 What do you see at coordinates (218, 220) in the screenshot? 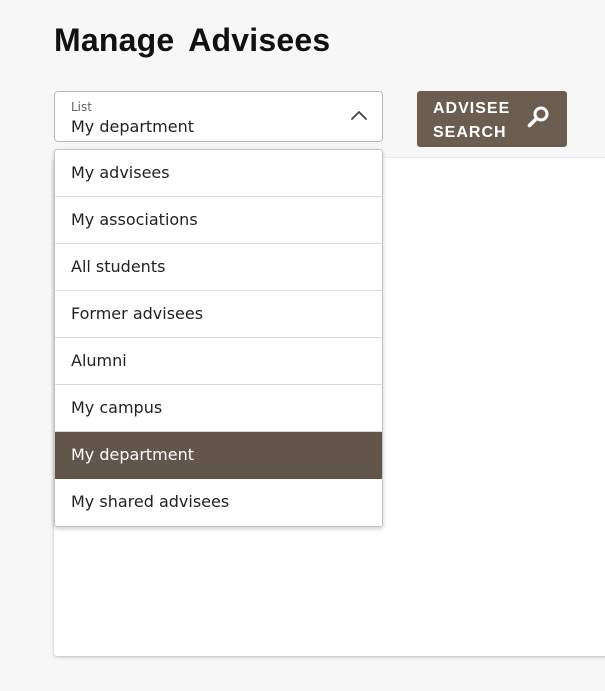
I see `option-my-associations: My associations` at bounding box center [218, 220].